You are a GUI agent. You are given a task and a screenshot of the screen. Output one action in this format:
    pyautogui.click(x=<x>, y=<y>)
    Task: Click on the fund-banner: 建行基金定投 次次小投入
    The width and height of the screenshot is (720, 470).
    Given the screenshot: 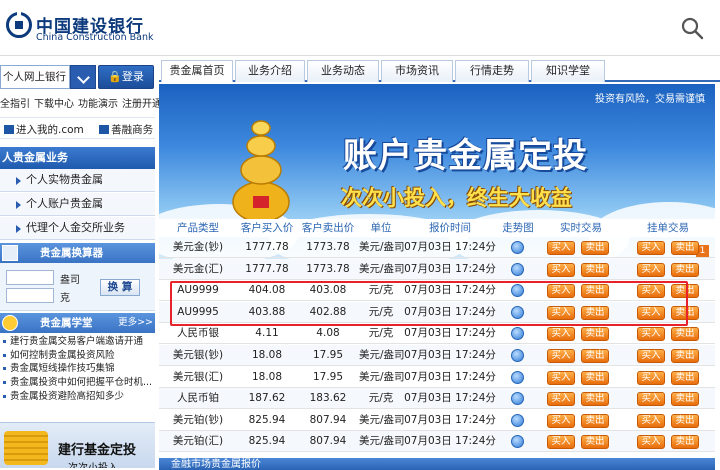 What is the action you would take?
    pyautogui.click(x=77, y=445)
    